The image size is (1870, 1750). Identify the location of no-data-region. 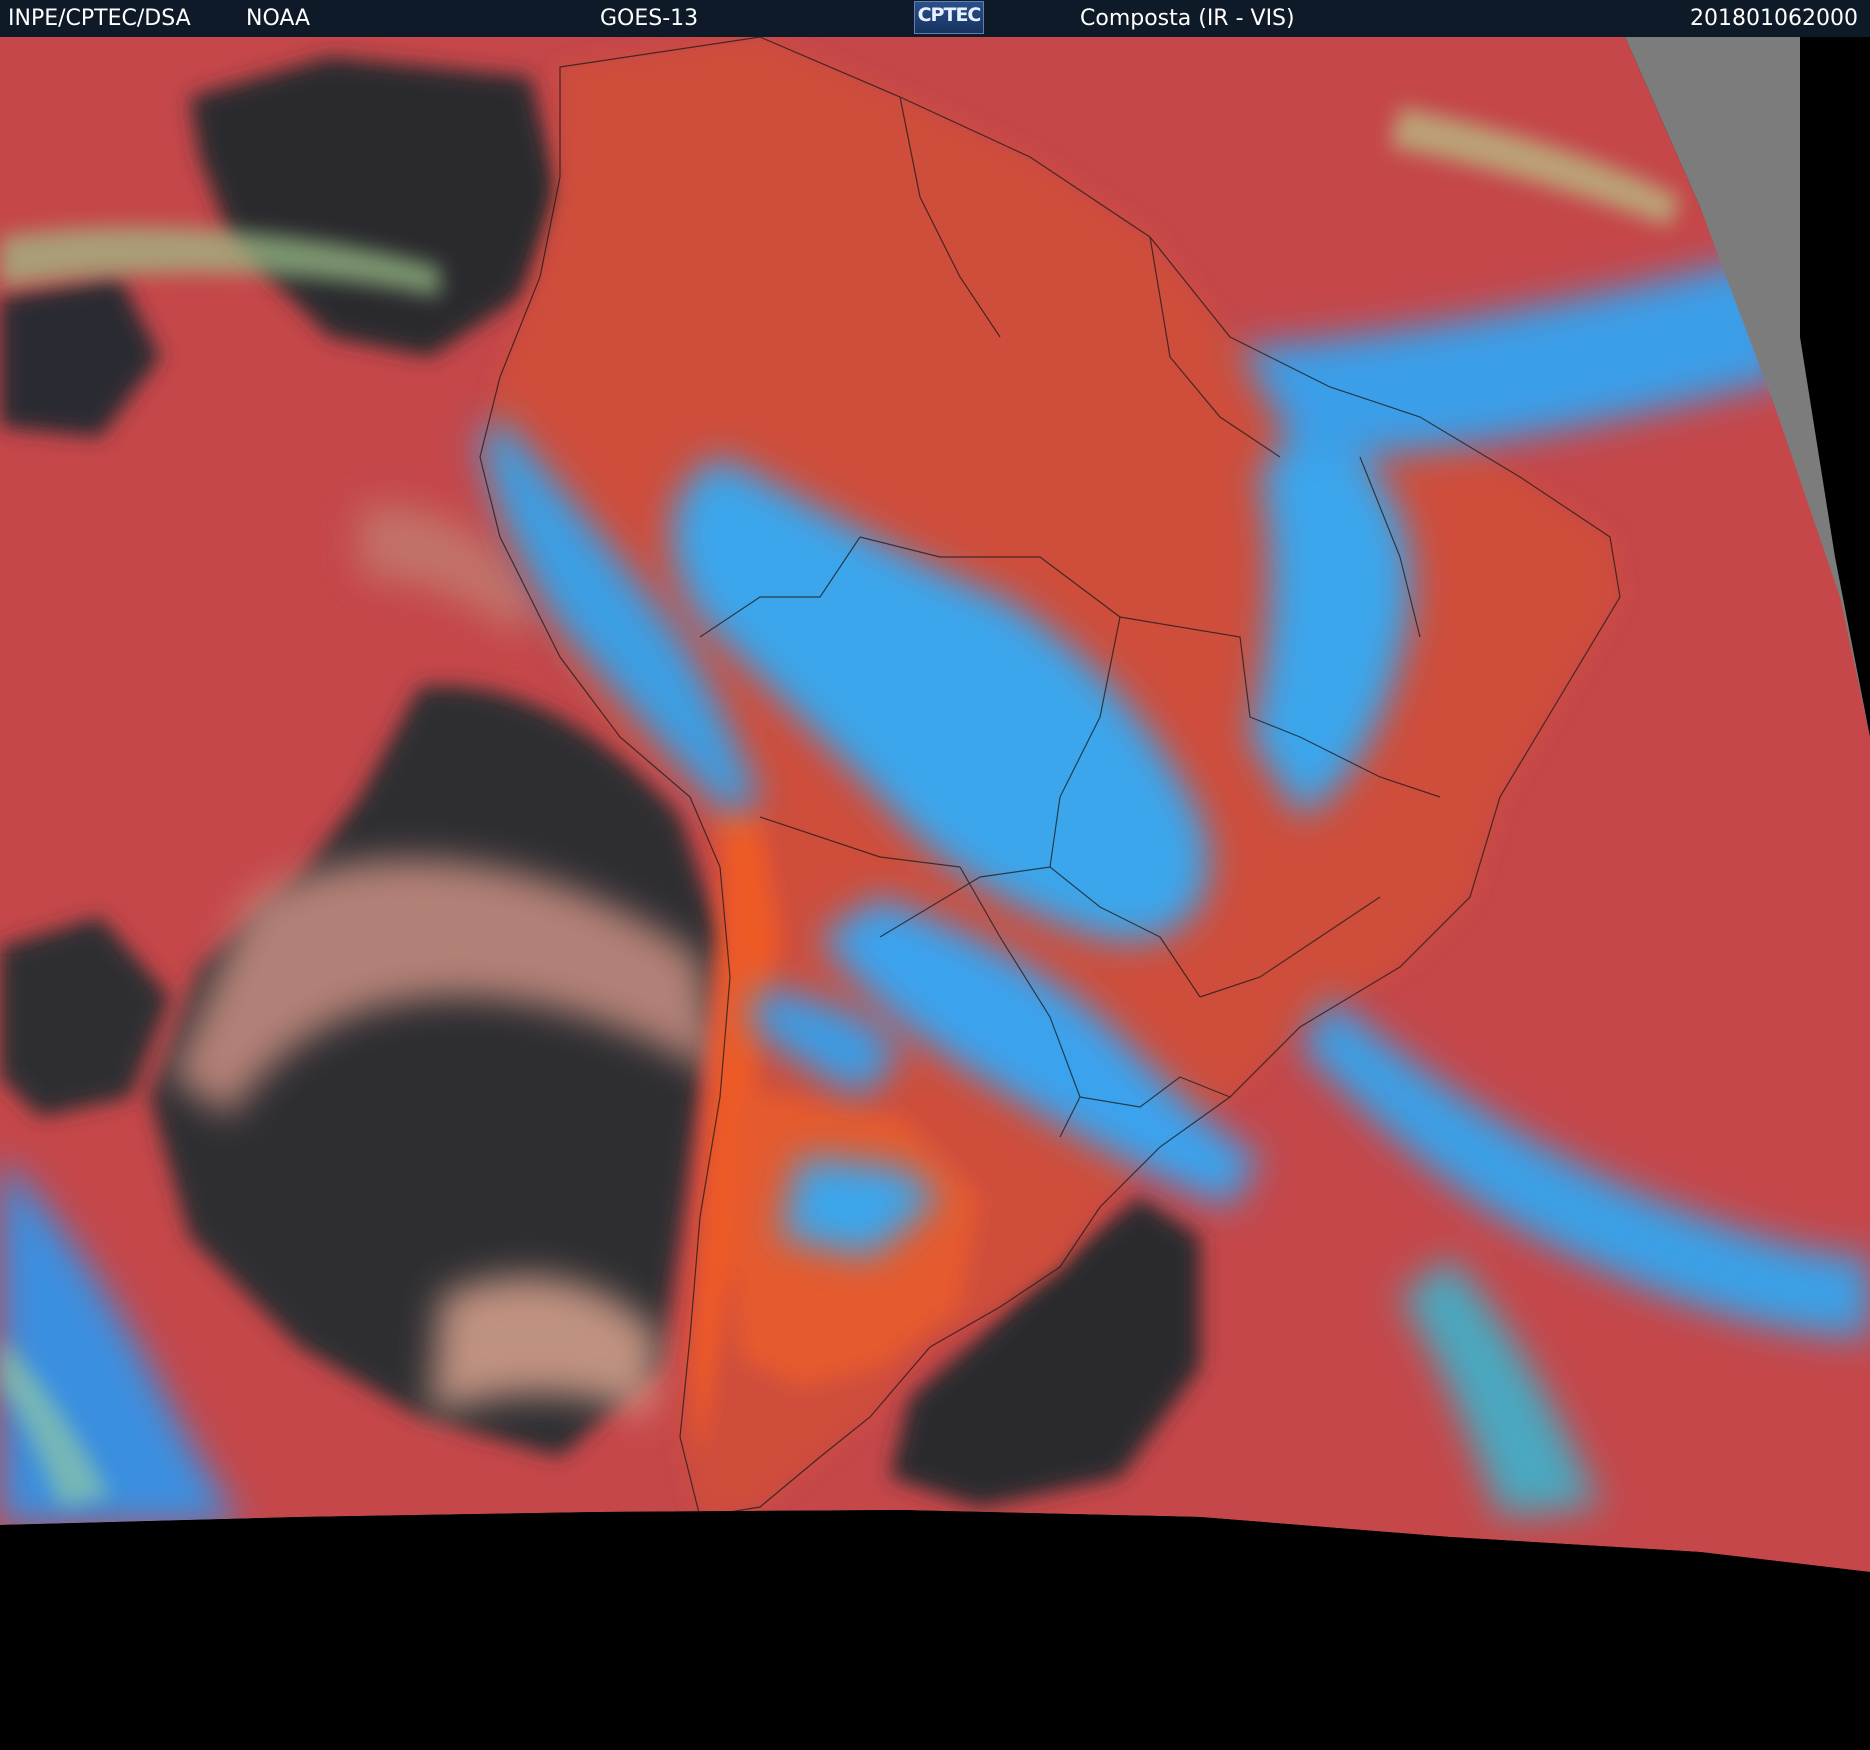
(935, 1630).